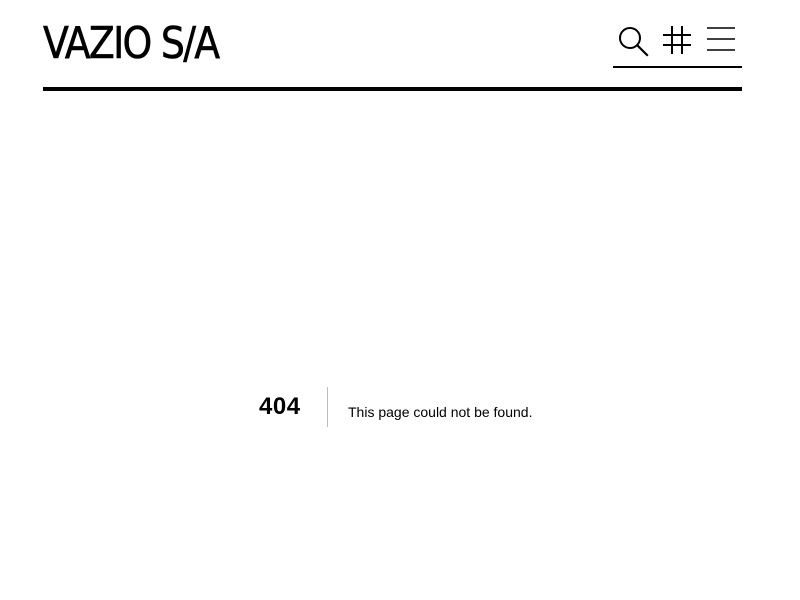 Image resolution: width=800 pixels, height=600 pixels. Describe the element at coordinates (132, 43) in the screenshot. I see `site-logo: VAZIO S/A` at that location.